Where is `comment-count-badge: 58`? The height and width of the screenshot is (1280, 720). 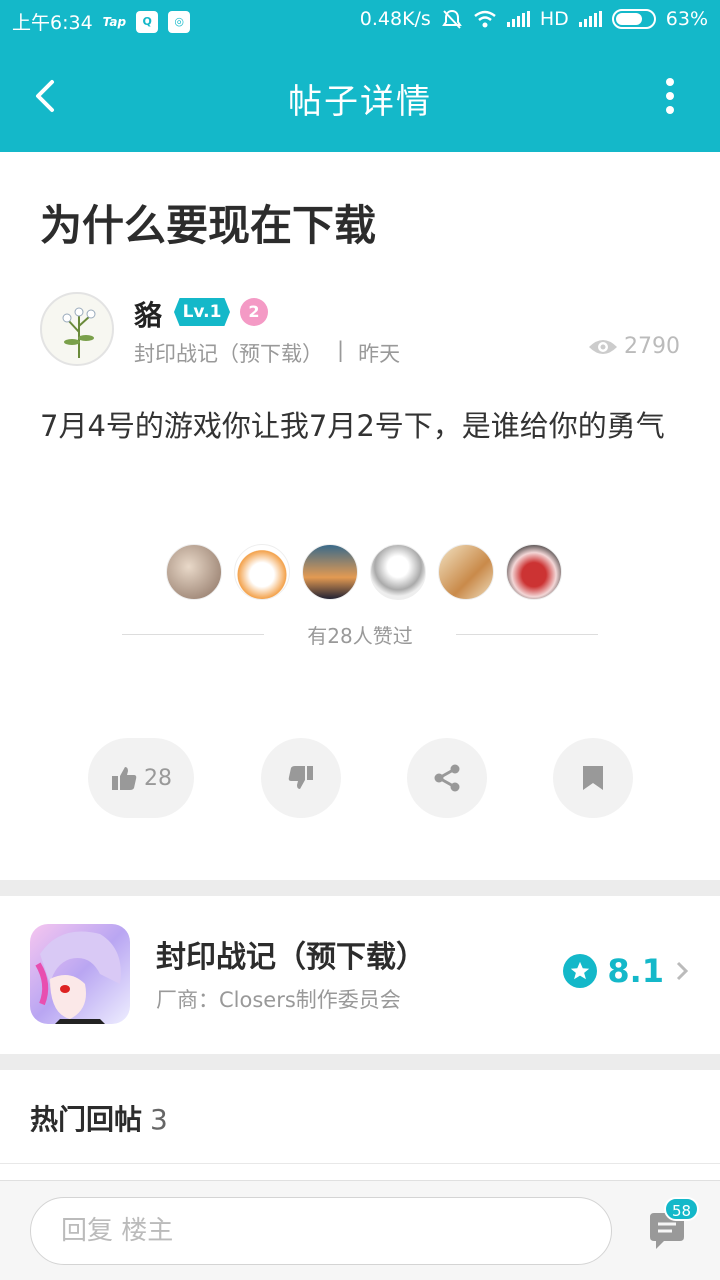
comment-count-badge: 58 is located at coordinates (682, 1209).